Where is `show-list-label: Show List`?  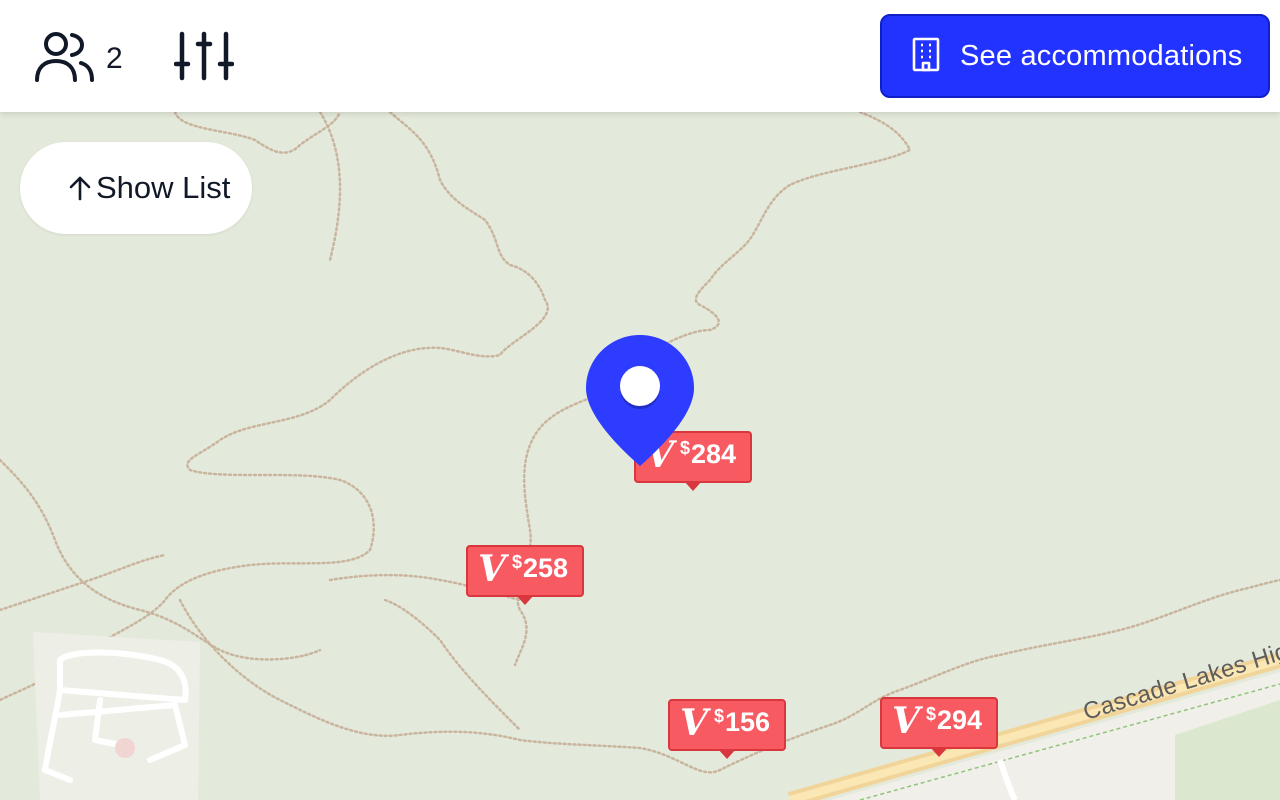 show-list-label: Show List is located at coordinates (163, 187).